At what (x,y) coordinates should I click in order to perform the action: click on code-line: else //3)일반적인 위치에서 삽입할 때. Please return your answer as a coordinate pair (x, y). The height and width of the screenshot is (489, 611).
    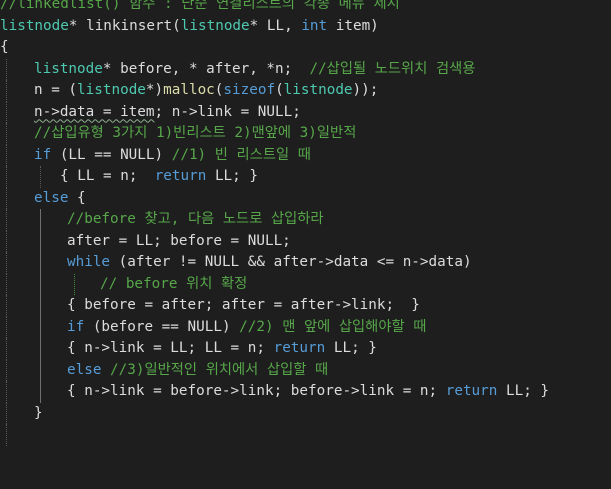
    Looking at the image, I should click on (305, 370).